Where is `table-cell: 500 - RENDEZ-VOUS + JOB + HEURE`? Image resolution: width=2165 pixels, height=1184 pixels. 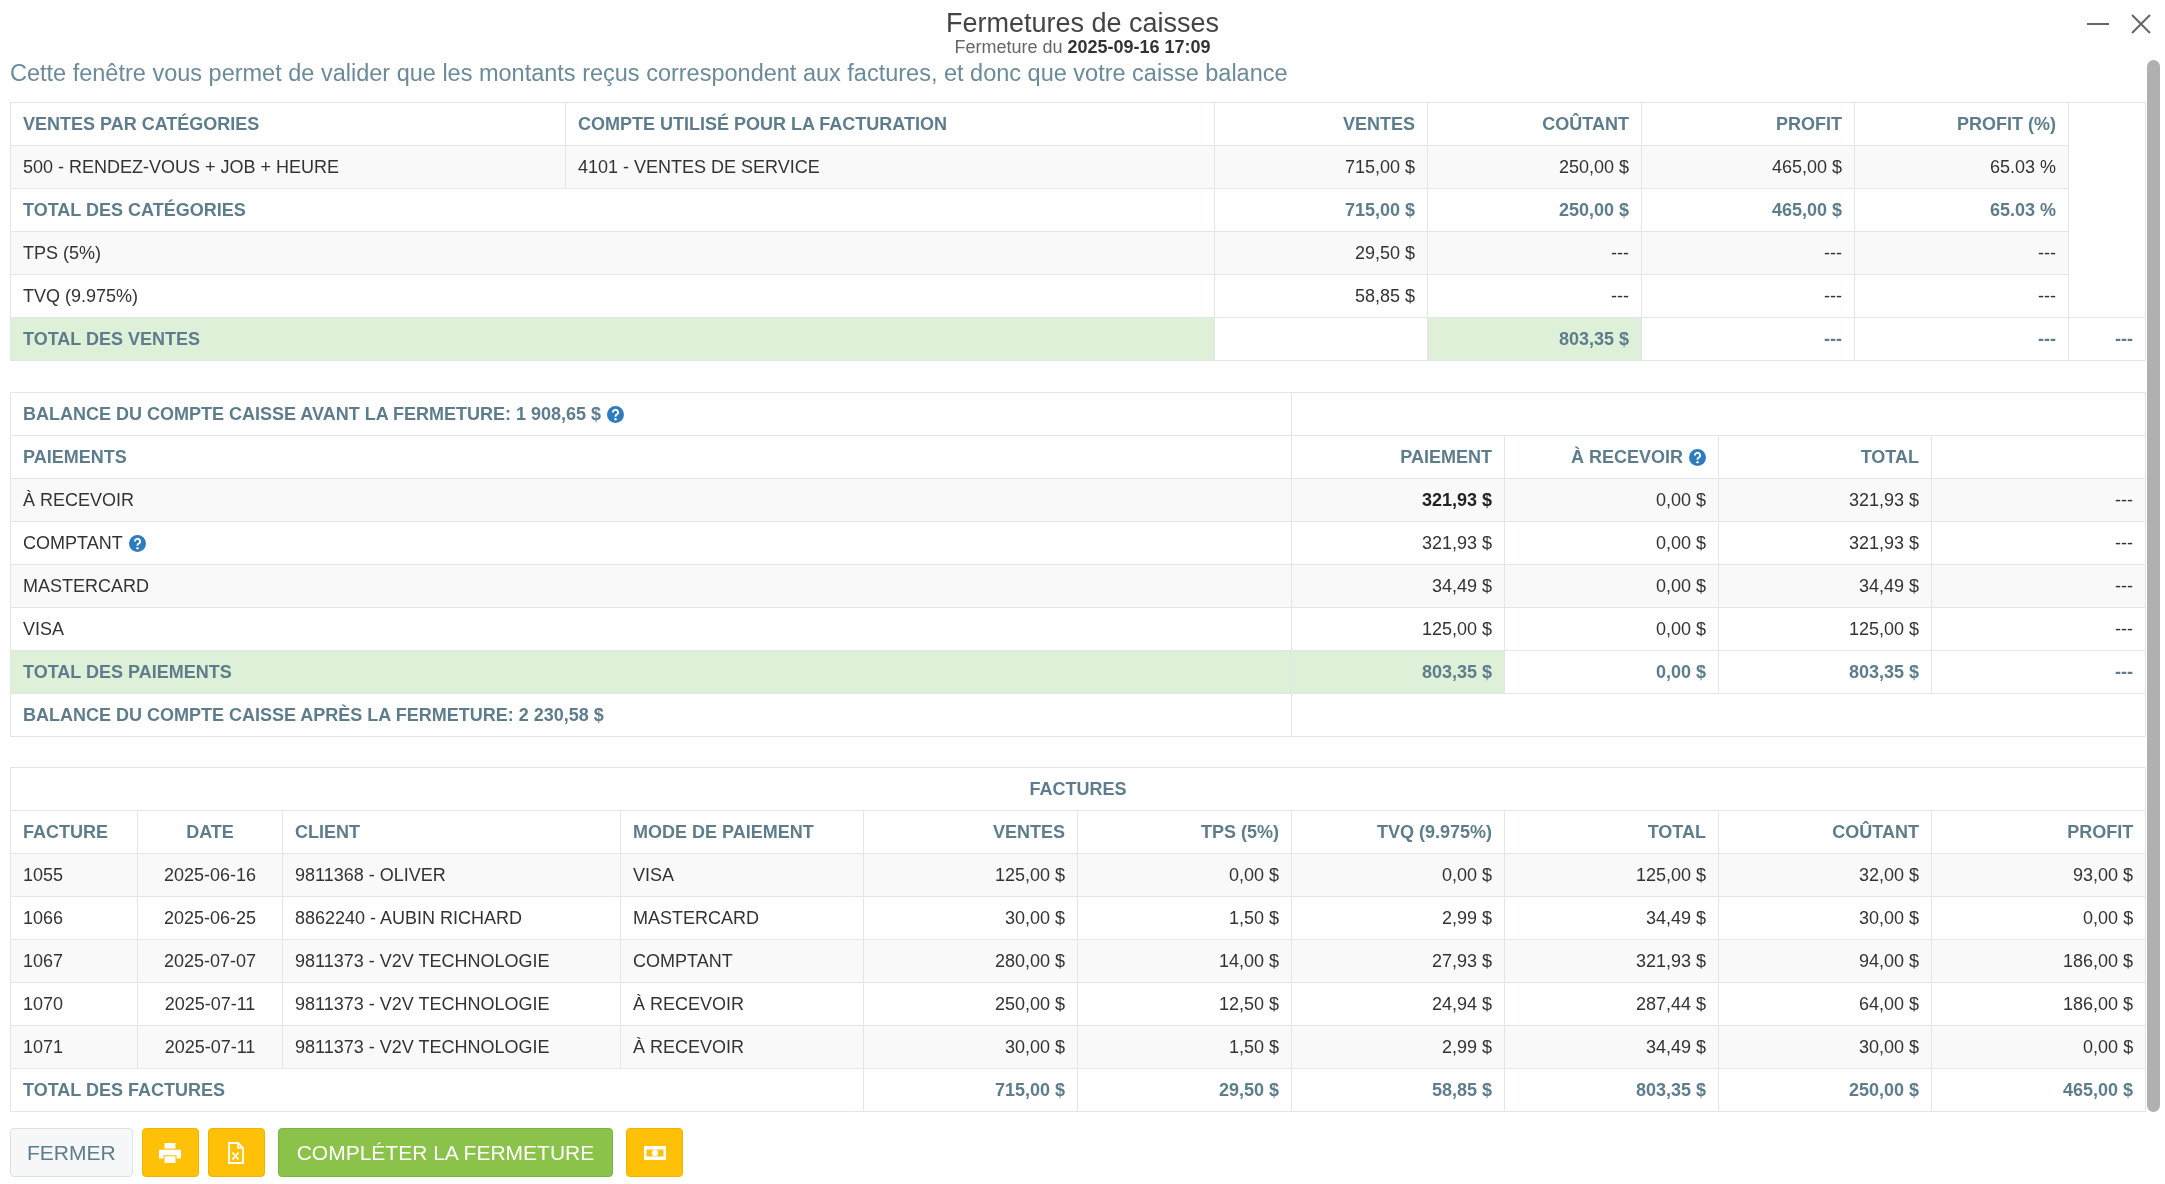
table-cell: 500 - RENDEZ-VOUS + JOB + HEURE is located at coordinates (288, 167).